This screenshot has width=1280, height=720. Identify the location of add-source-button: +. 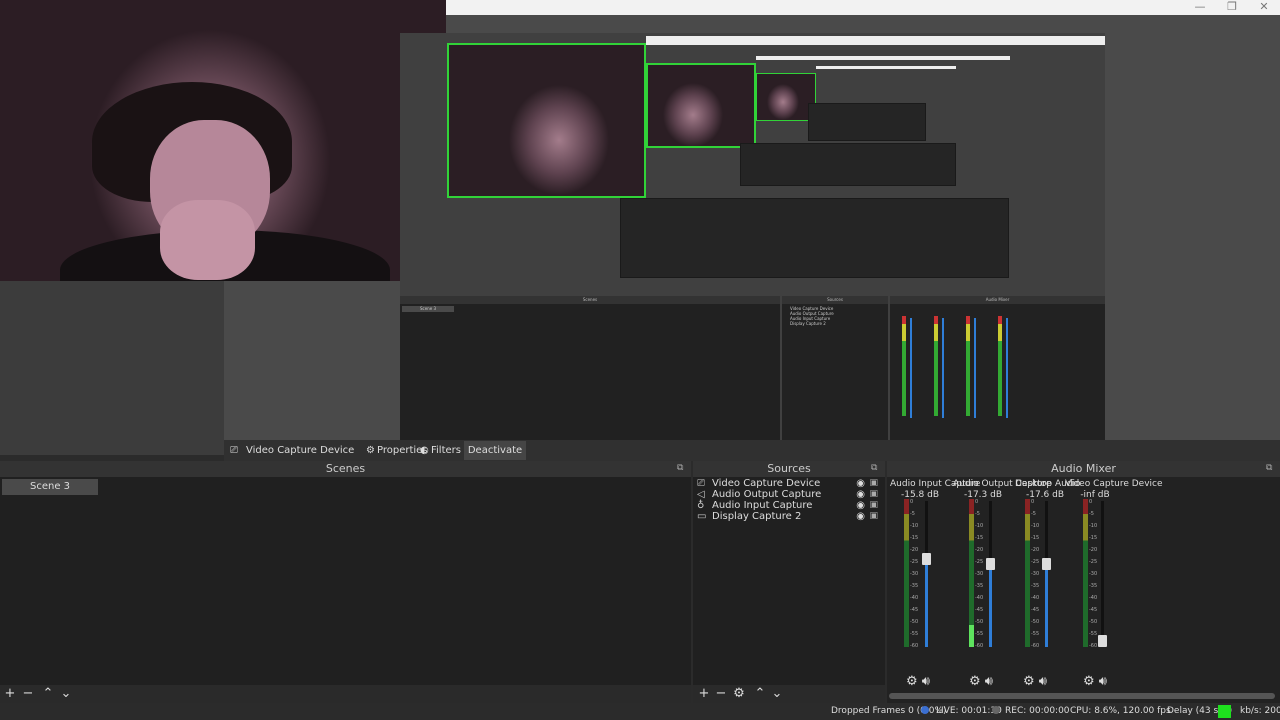
(704, 694).